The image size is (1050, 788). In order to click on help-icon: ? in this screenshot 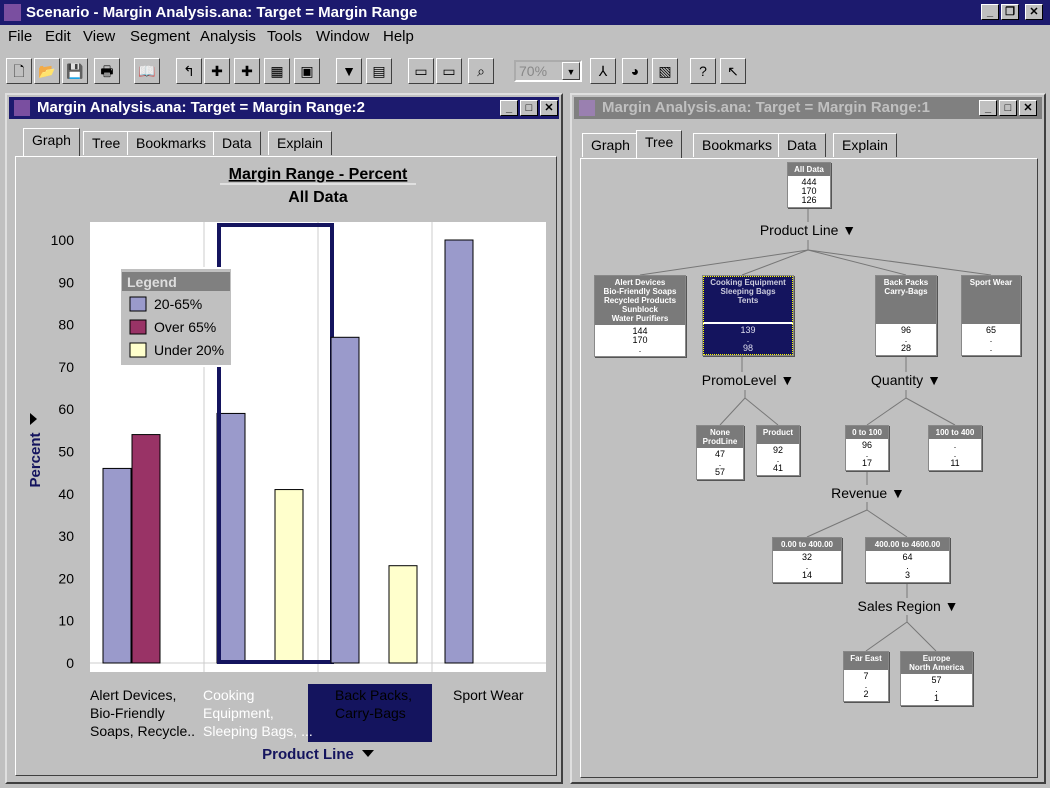, I will do `click(703, 71)`.